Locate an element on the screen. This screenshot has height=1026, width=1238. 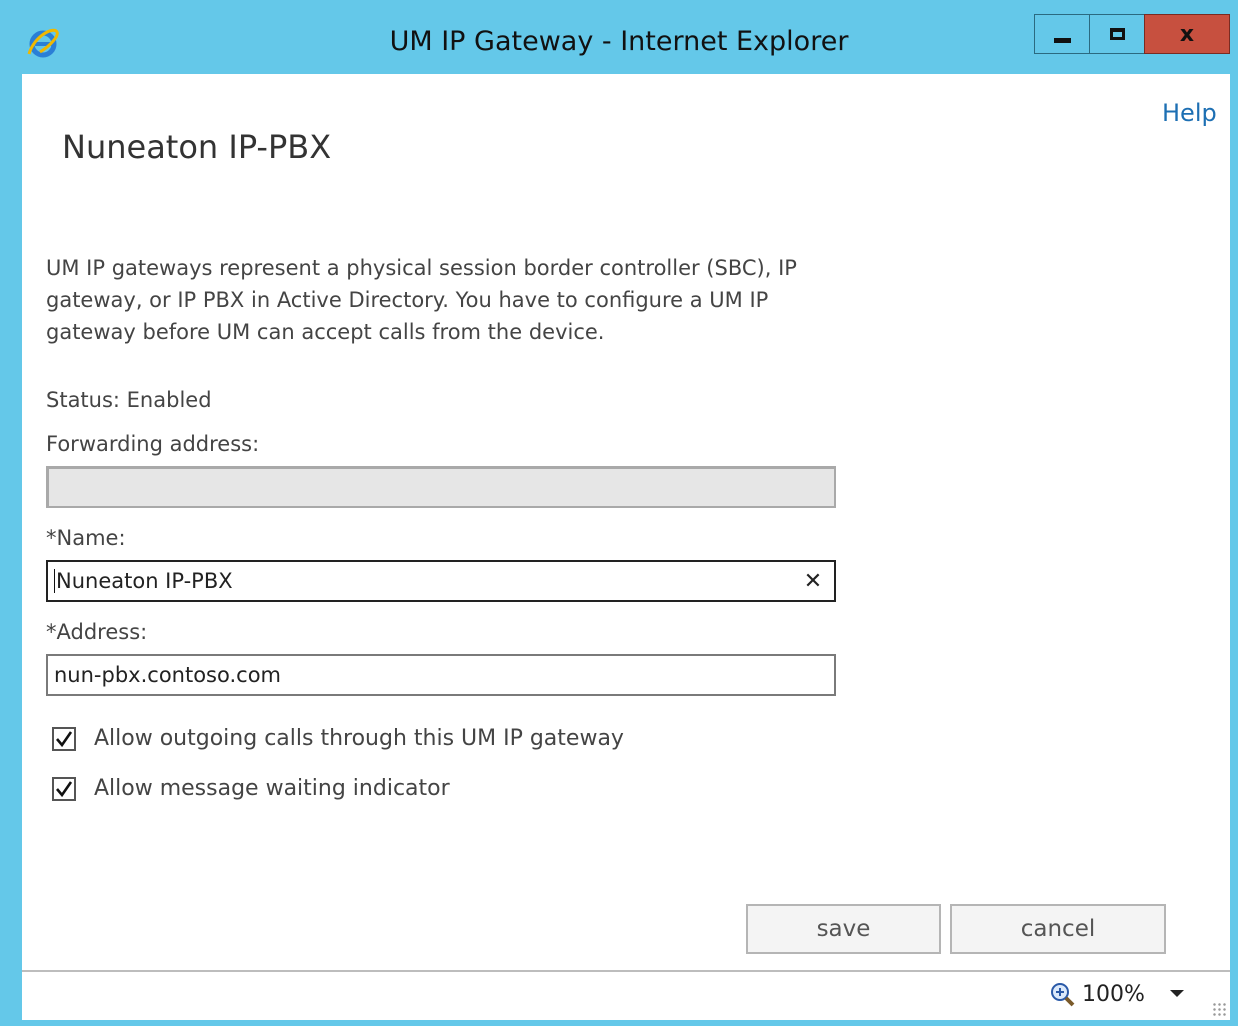
name-value: Nuneaton IP-PBX is located at coordinates (144, 581).